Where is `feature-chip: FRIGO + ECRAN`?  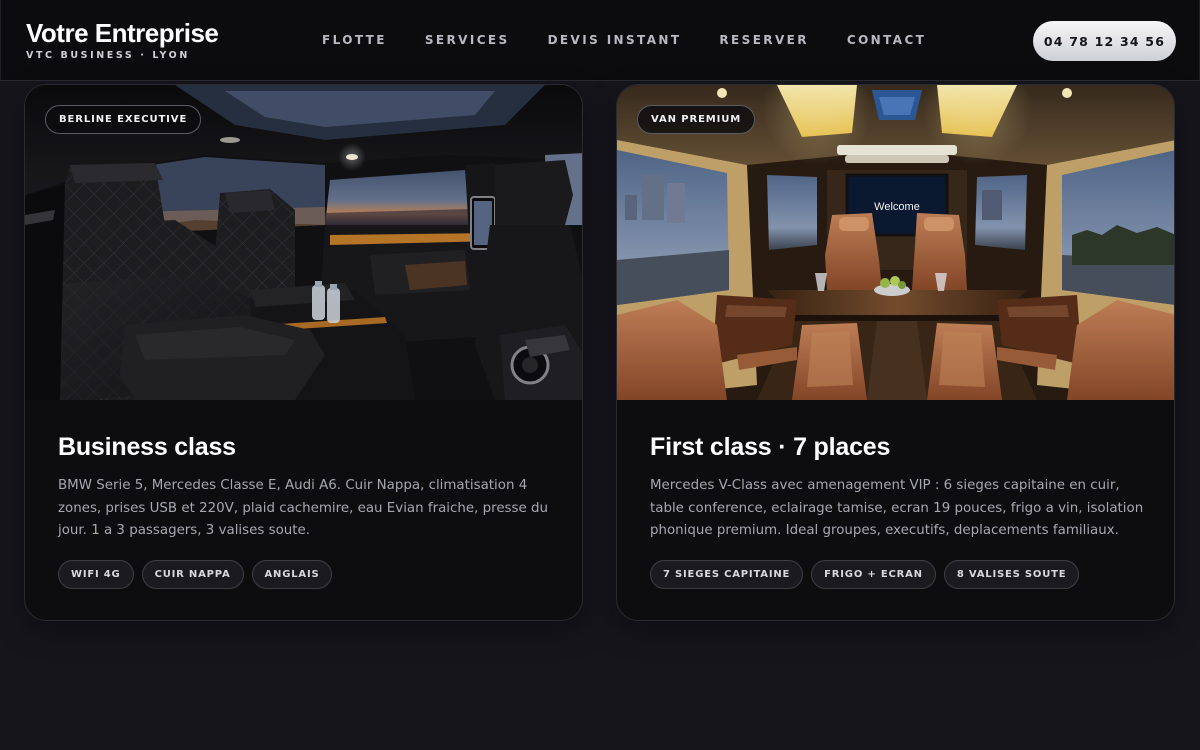
feature-chip: FRIGO + ECRAN is located at coordinates (873, 574).